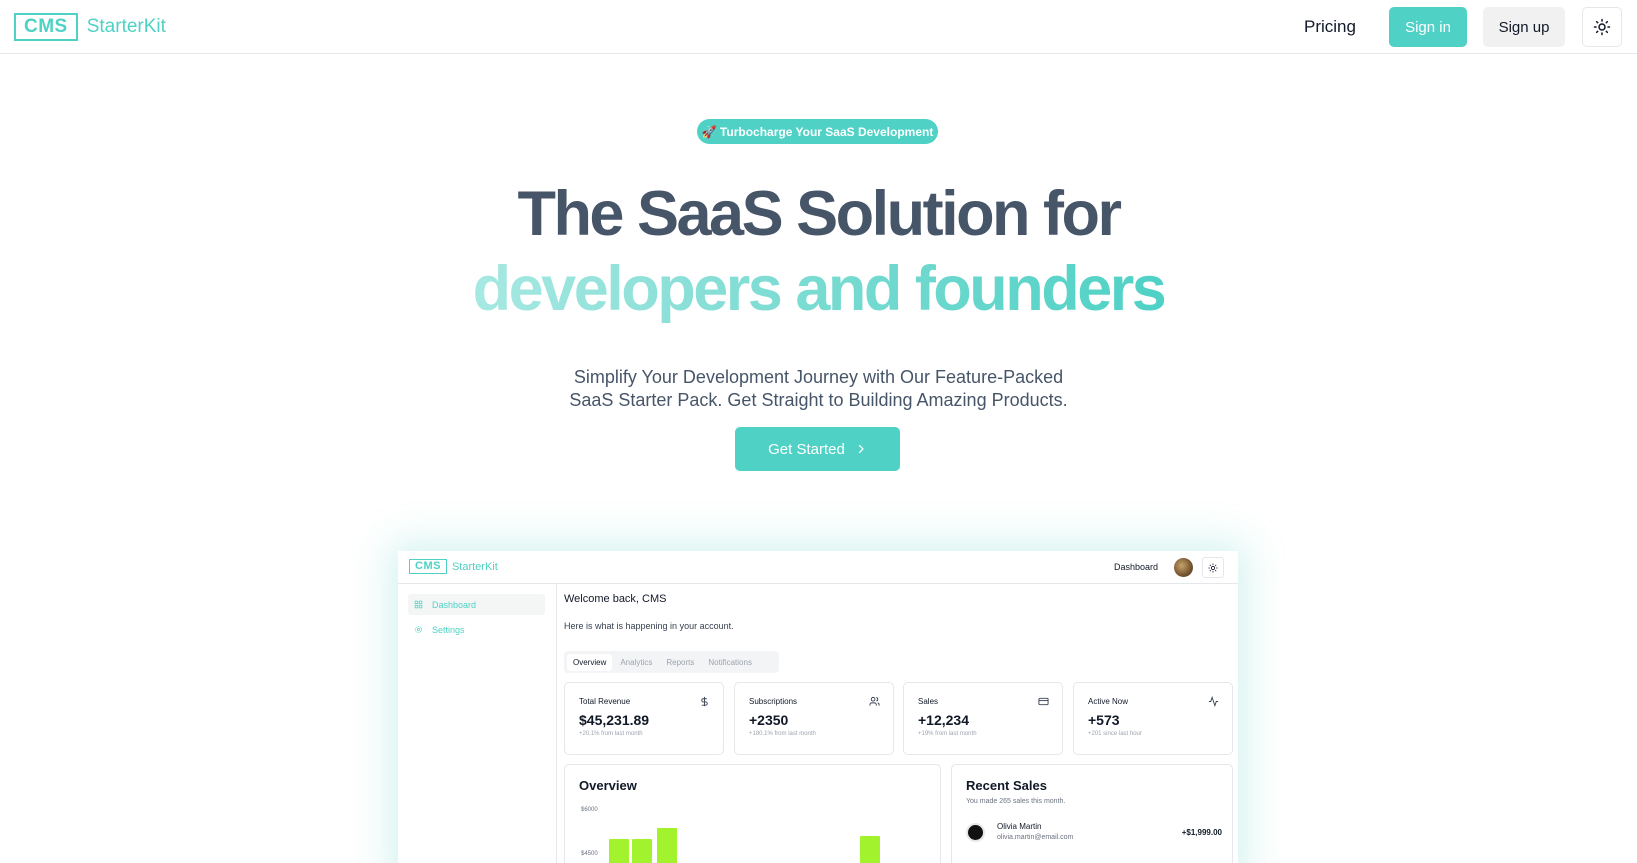  Describe the element at coordinates (1201, 832) in the screenshot. I see `sale-amount: +$1,999.00` at that location.